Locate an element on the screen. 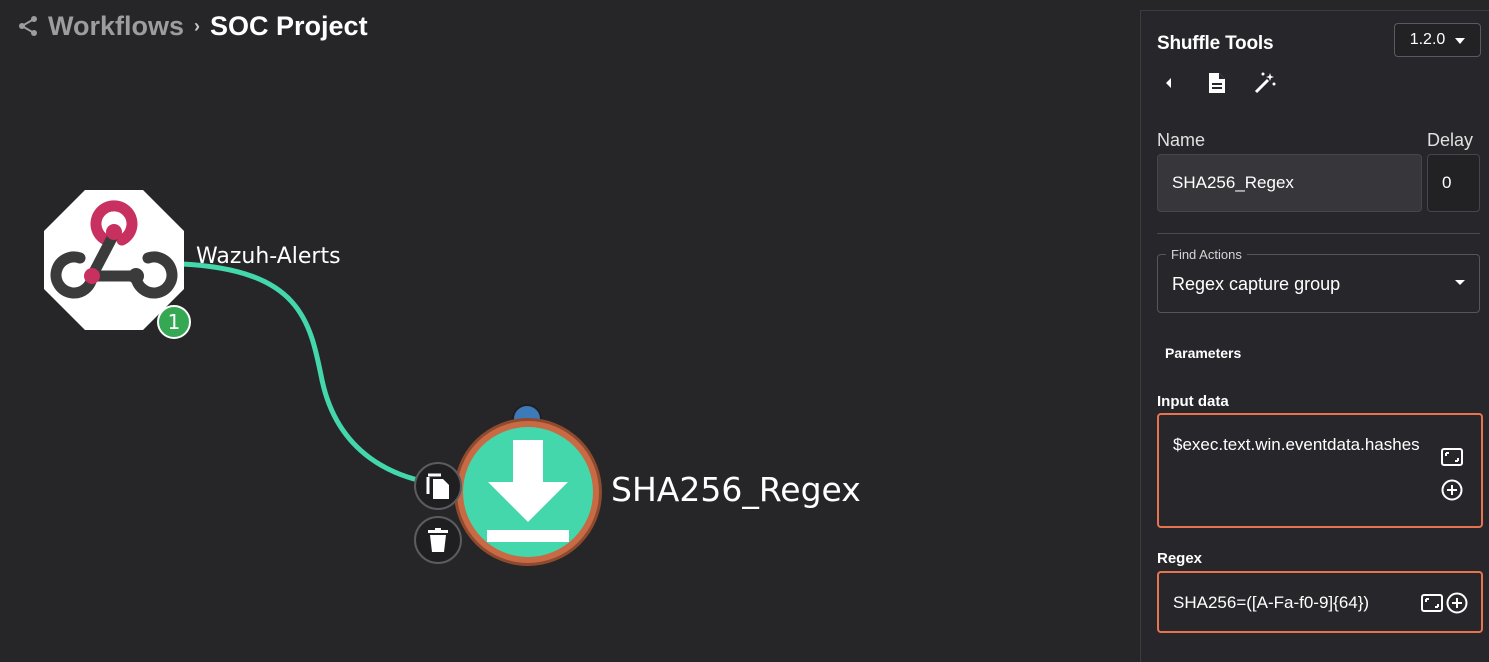 Image resolution: width=1489 pixels, height=662 pixels. find-actions-value: Regex capture group is located at coordinates (1256, 284).